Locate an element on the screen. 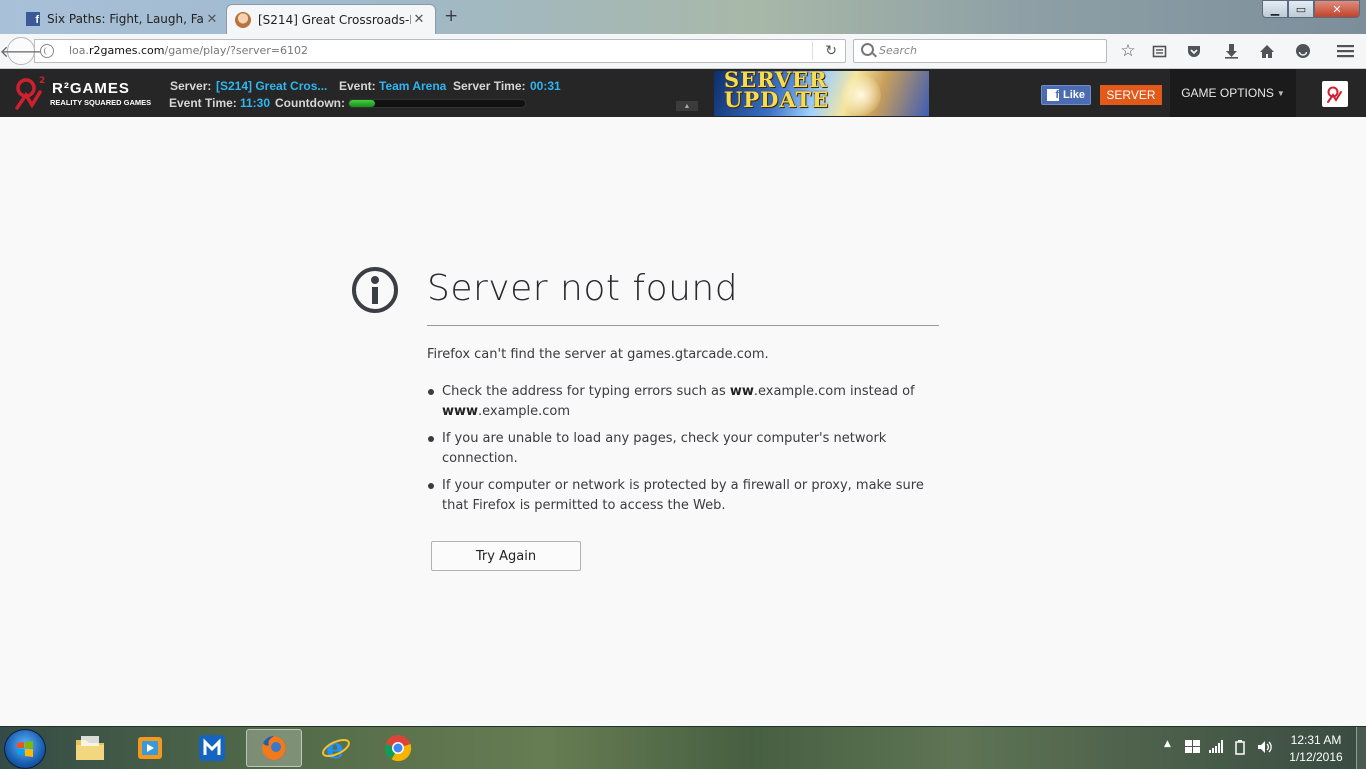  media-player-taskbar-icon is located at coordinates (150, 748).